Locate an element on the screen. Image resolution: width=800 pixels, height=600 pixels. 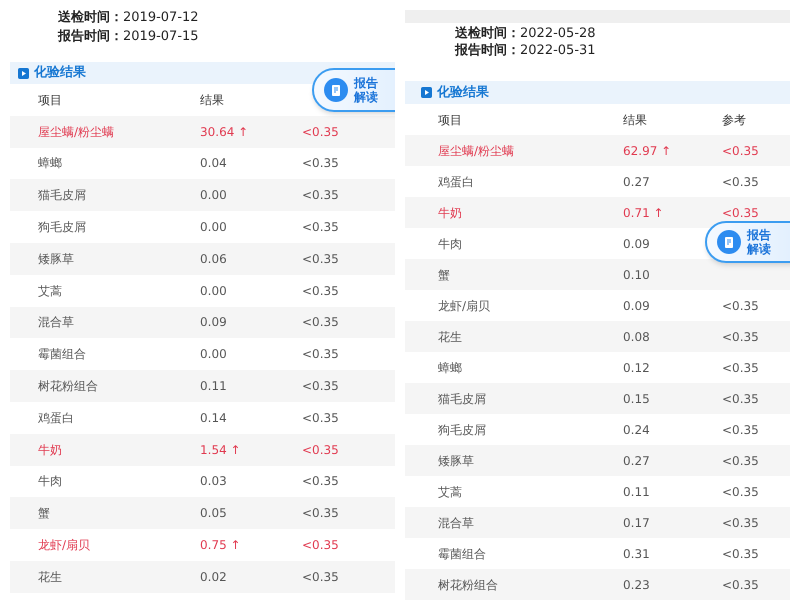
result-value: 0.02 is located at coordinates (213, 577).